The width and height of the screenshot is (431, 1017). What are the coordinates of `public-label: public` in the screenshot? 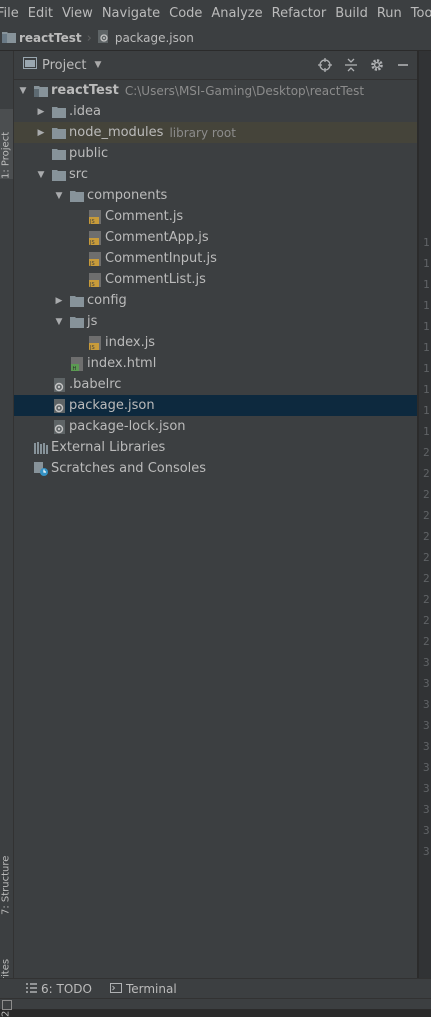 It's located at (89, 153).